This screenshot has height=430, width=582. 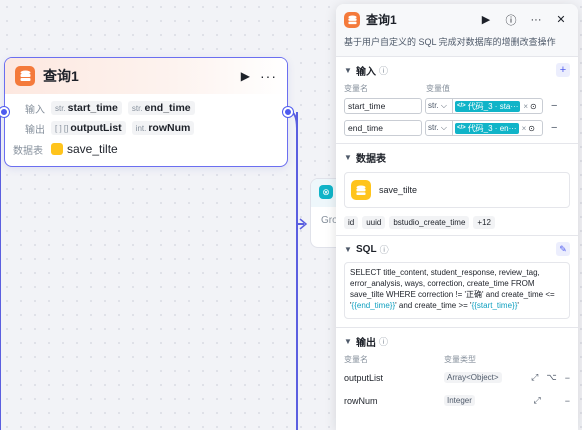 What do you see at coordinates (351, 222) in the screenshot?
I see `field-chip: id` at bounding box center [351, 222].